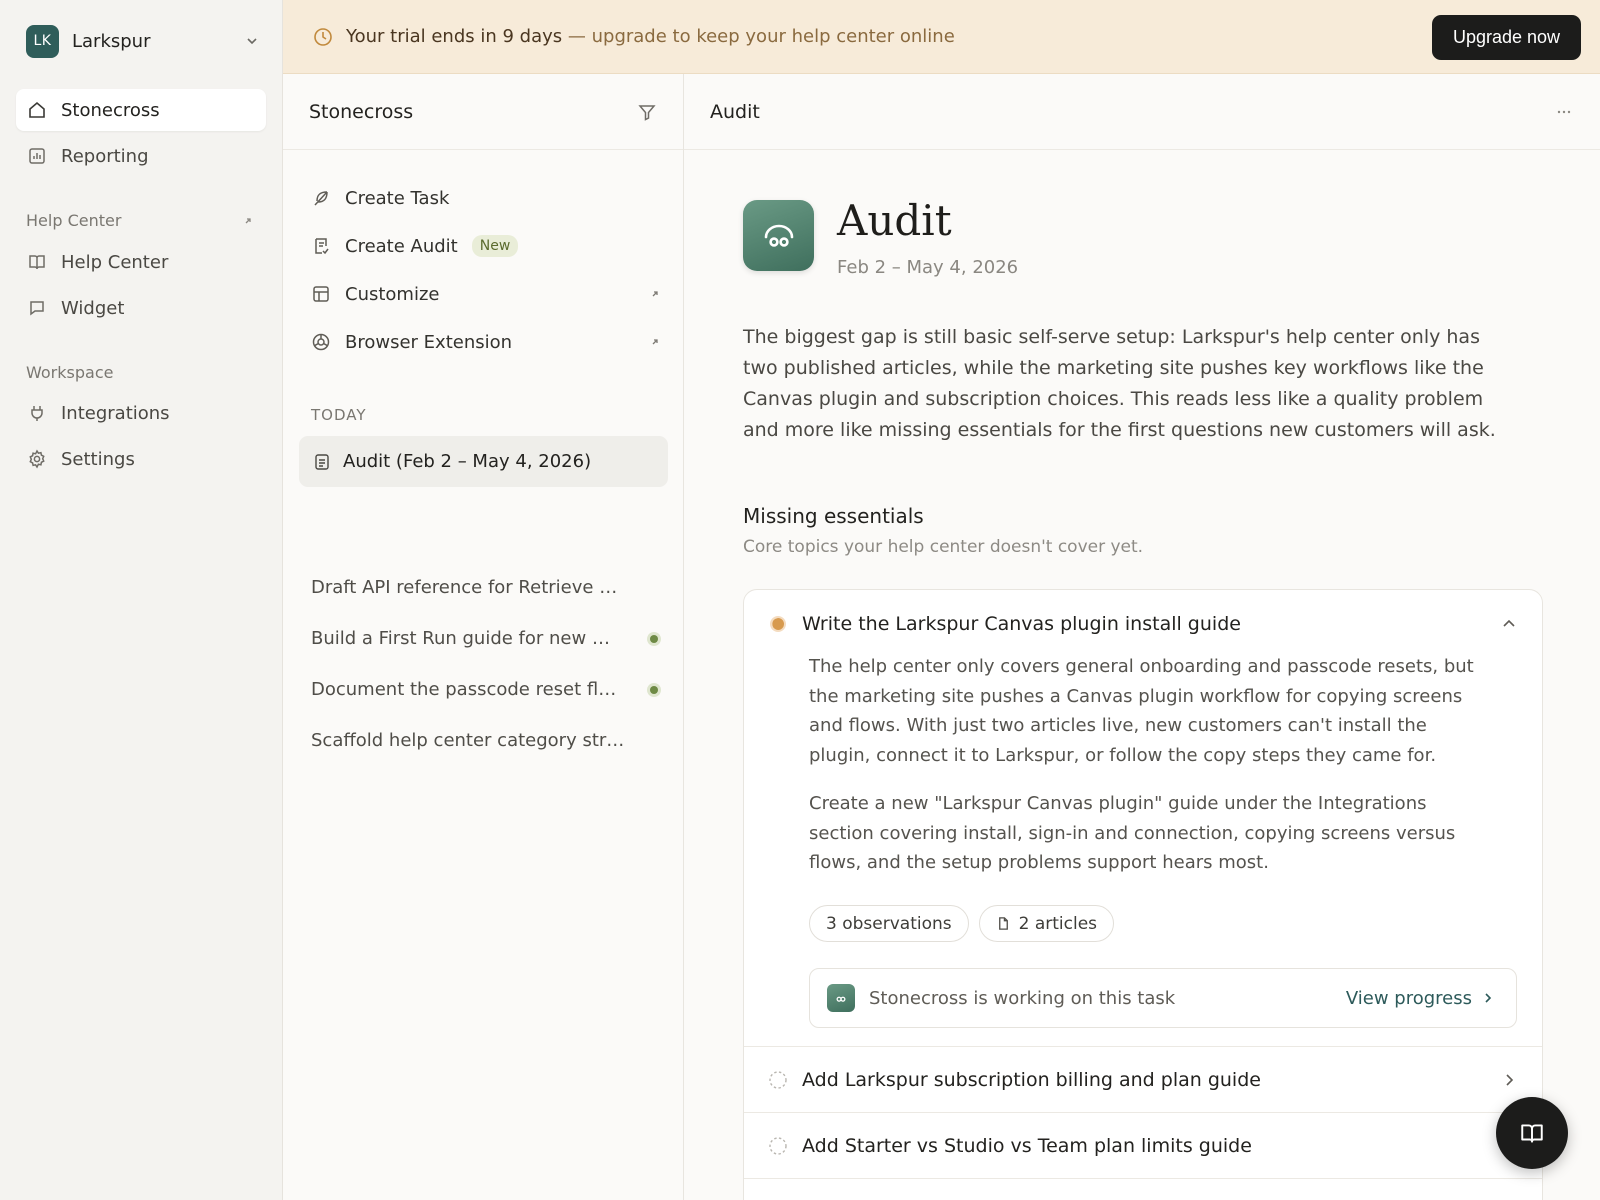 This screenshot has height=1200, width=1600. Describe the element at coordinates (483, 461) in the screenshot. I see `conversation-item-active: Audit (Feb 2 – May 4, 2026)` at that location.